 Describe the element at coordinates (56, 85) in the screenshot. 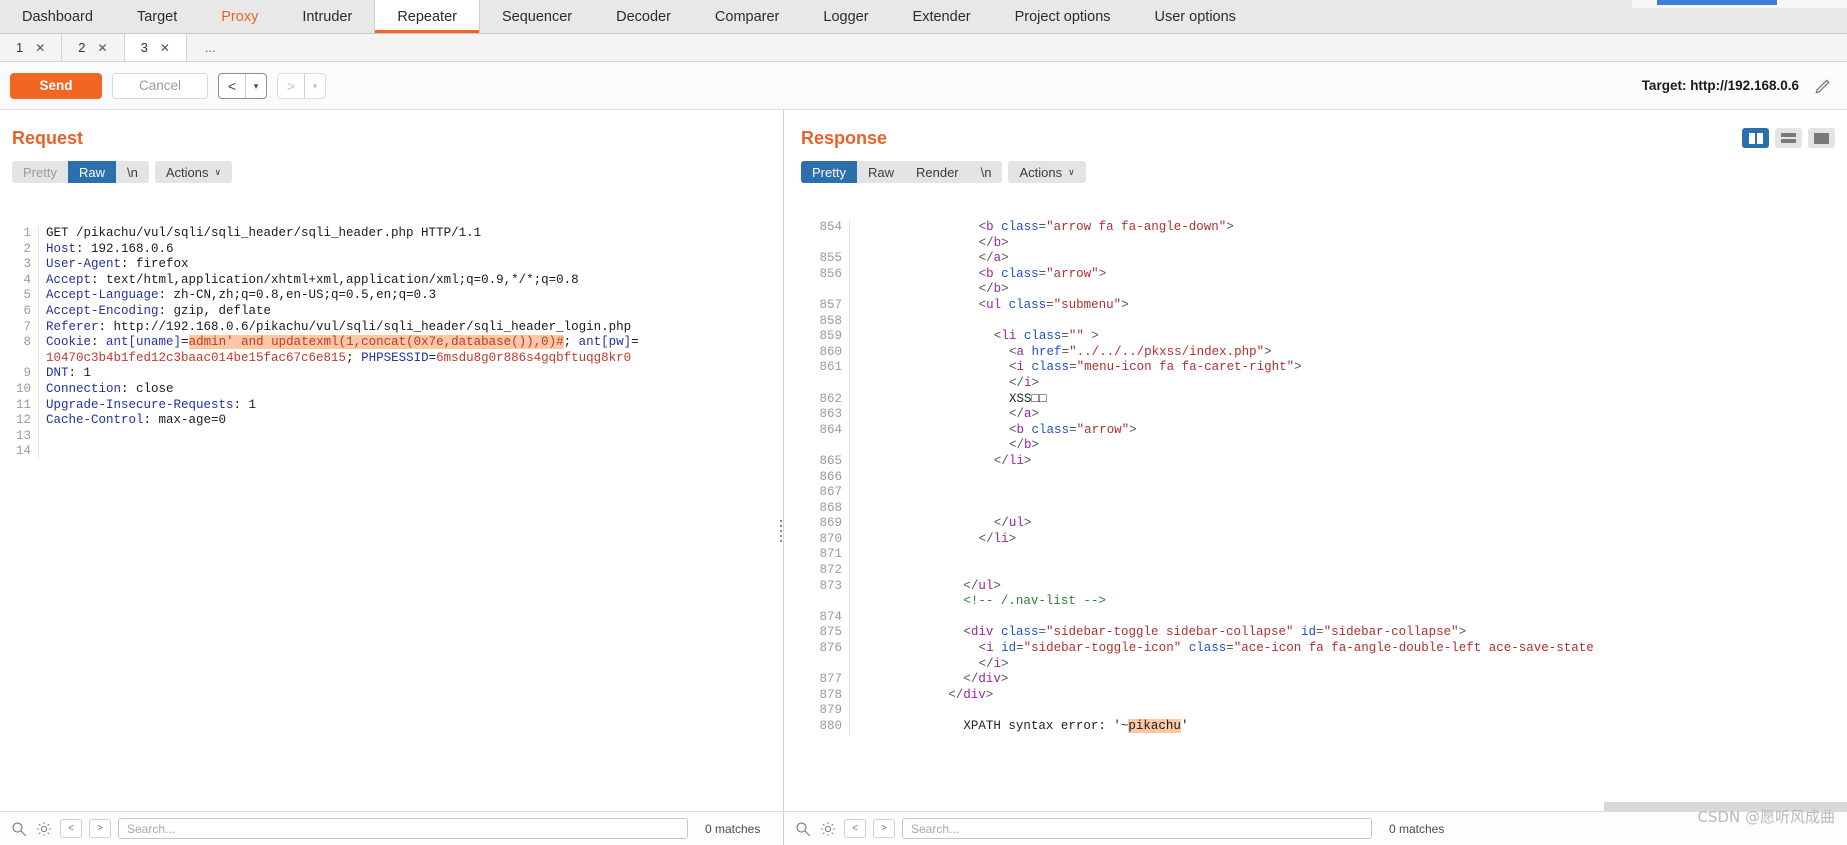

I see `send-button: Send` at that location.